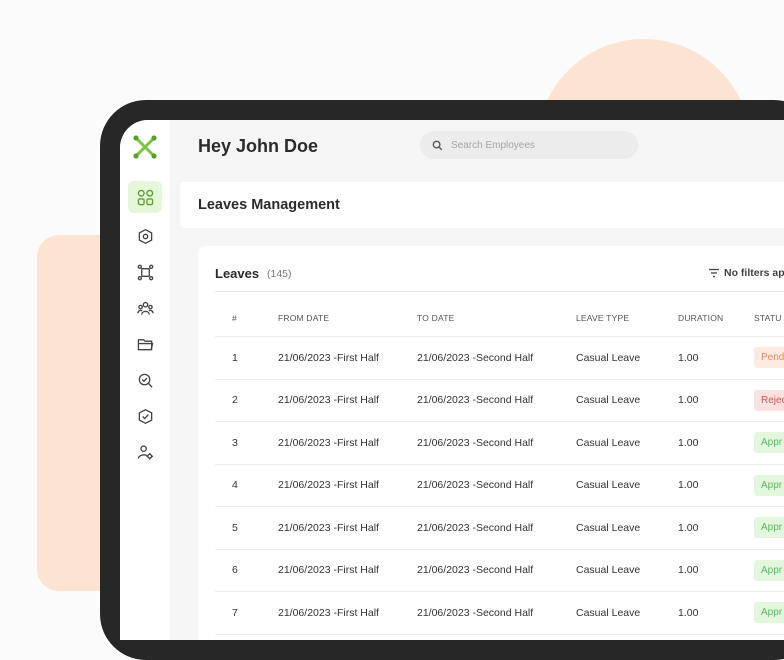 This screenshot has width=784, height=660. Describe the element at coordinates (235, 400) in the screenshot. I see `row-number: 2` at that location.